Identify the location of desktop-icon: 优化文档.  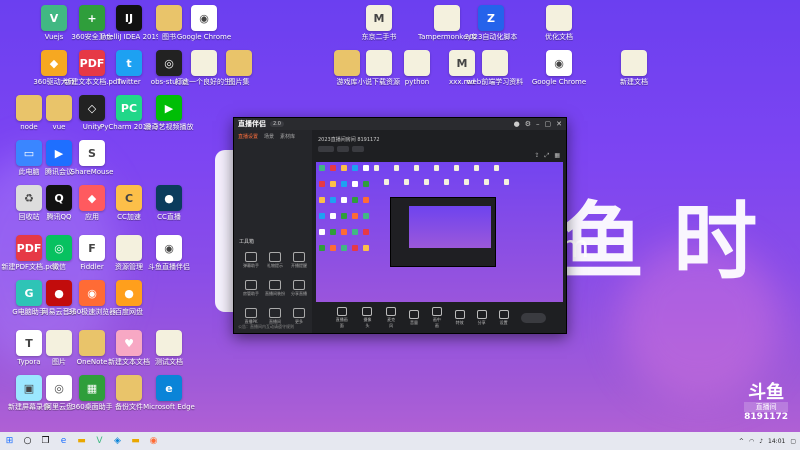
(559, 23).